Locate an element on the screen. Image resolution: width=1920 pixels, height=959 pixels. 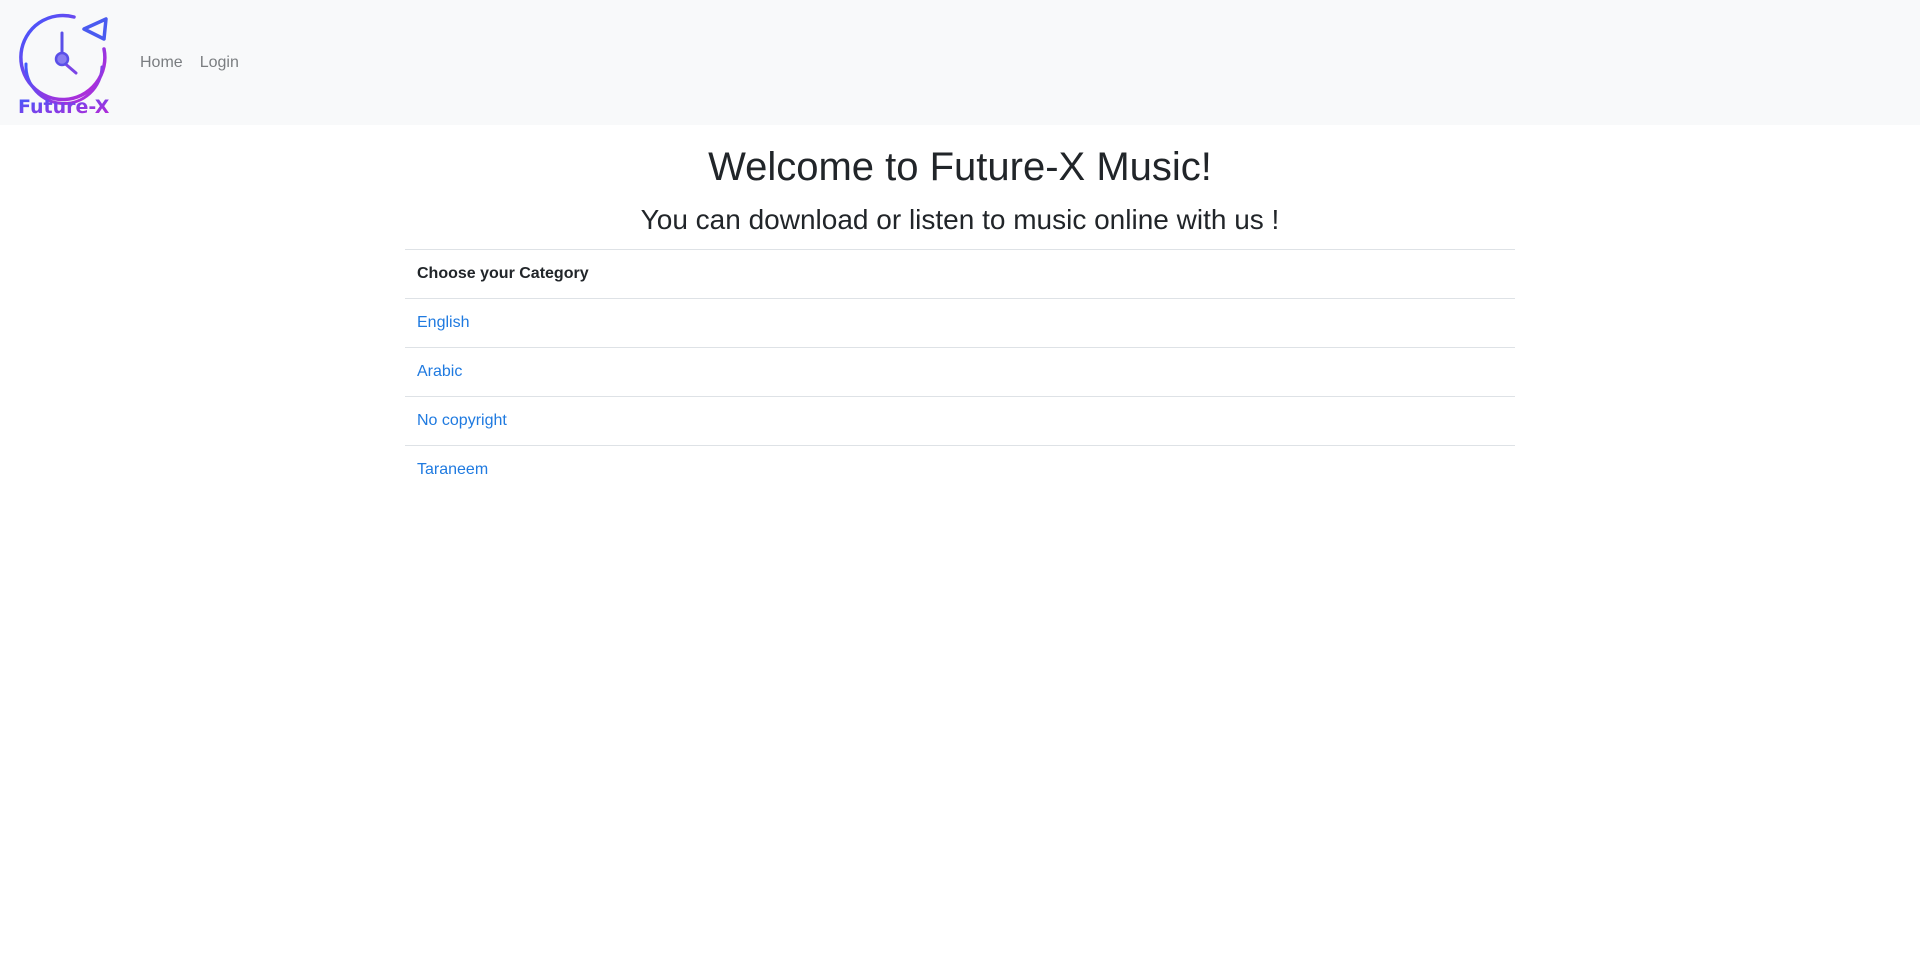
category-link-english: English is located at coordinates (443, 322).